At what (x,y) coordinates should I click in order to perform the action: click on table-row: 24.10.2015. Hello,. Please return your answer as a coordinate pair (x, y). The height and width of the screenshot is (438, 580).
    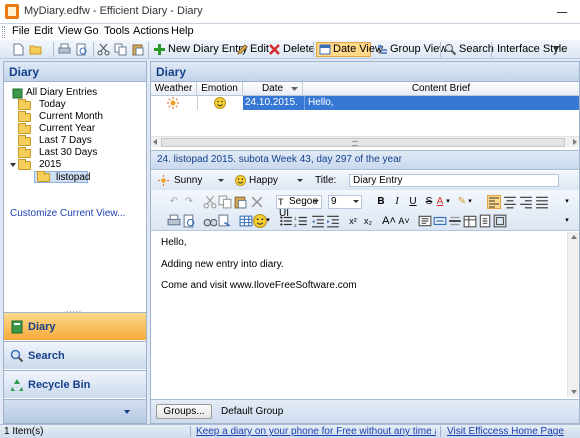
    Looking at the image, I should click on (365, 103).